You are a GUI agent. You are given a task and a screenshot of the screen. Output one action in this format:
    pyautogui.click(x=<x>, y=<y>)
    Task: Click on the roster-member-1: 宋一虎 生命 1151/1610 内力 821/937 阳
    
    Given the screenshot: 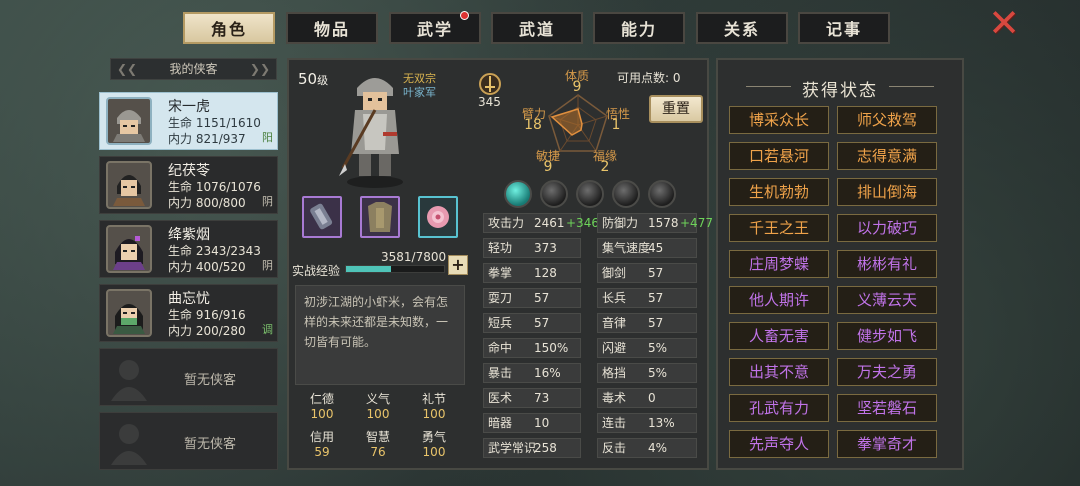 What is the action you would take?
    pyautogui.click(x=188, y=121)
    